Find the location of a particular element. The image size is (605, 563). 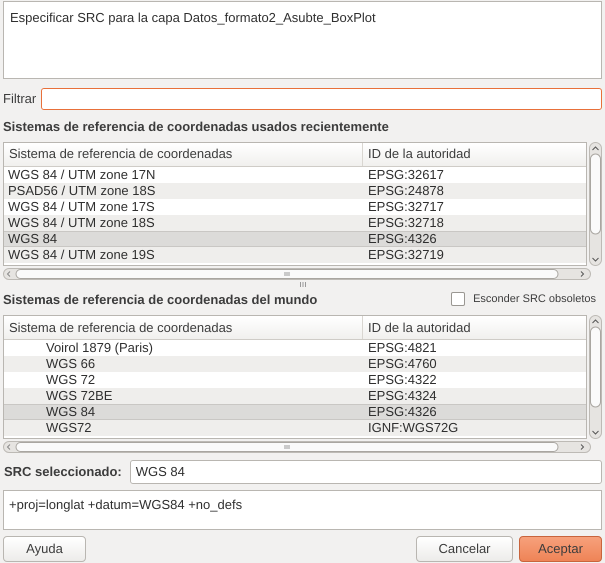

table-cell-text: WGS 72 is located at coordinates (70, 380).